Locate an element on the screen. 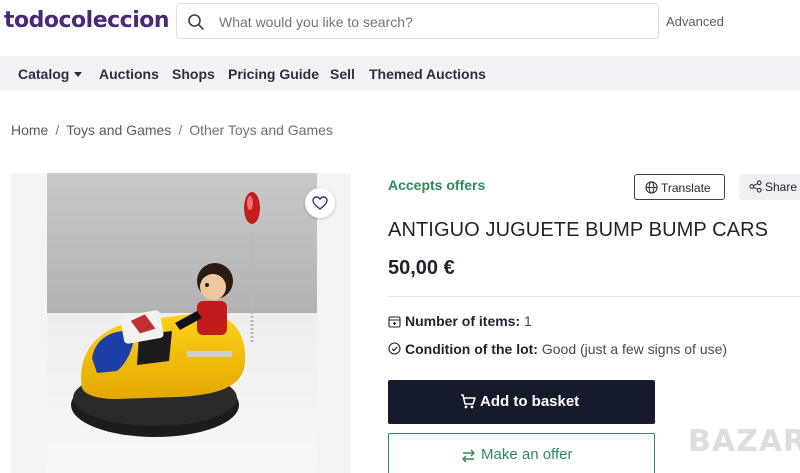 The width and height of the screenshot is (800, 473). add-to-basket-button: Add to basket is located at coordinates (521, 402).